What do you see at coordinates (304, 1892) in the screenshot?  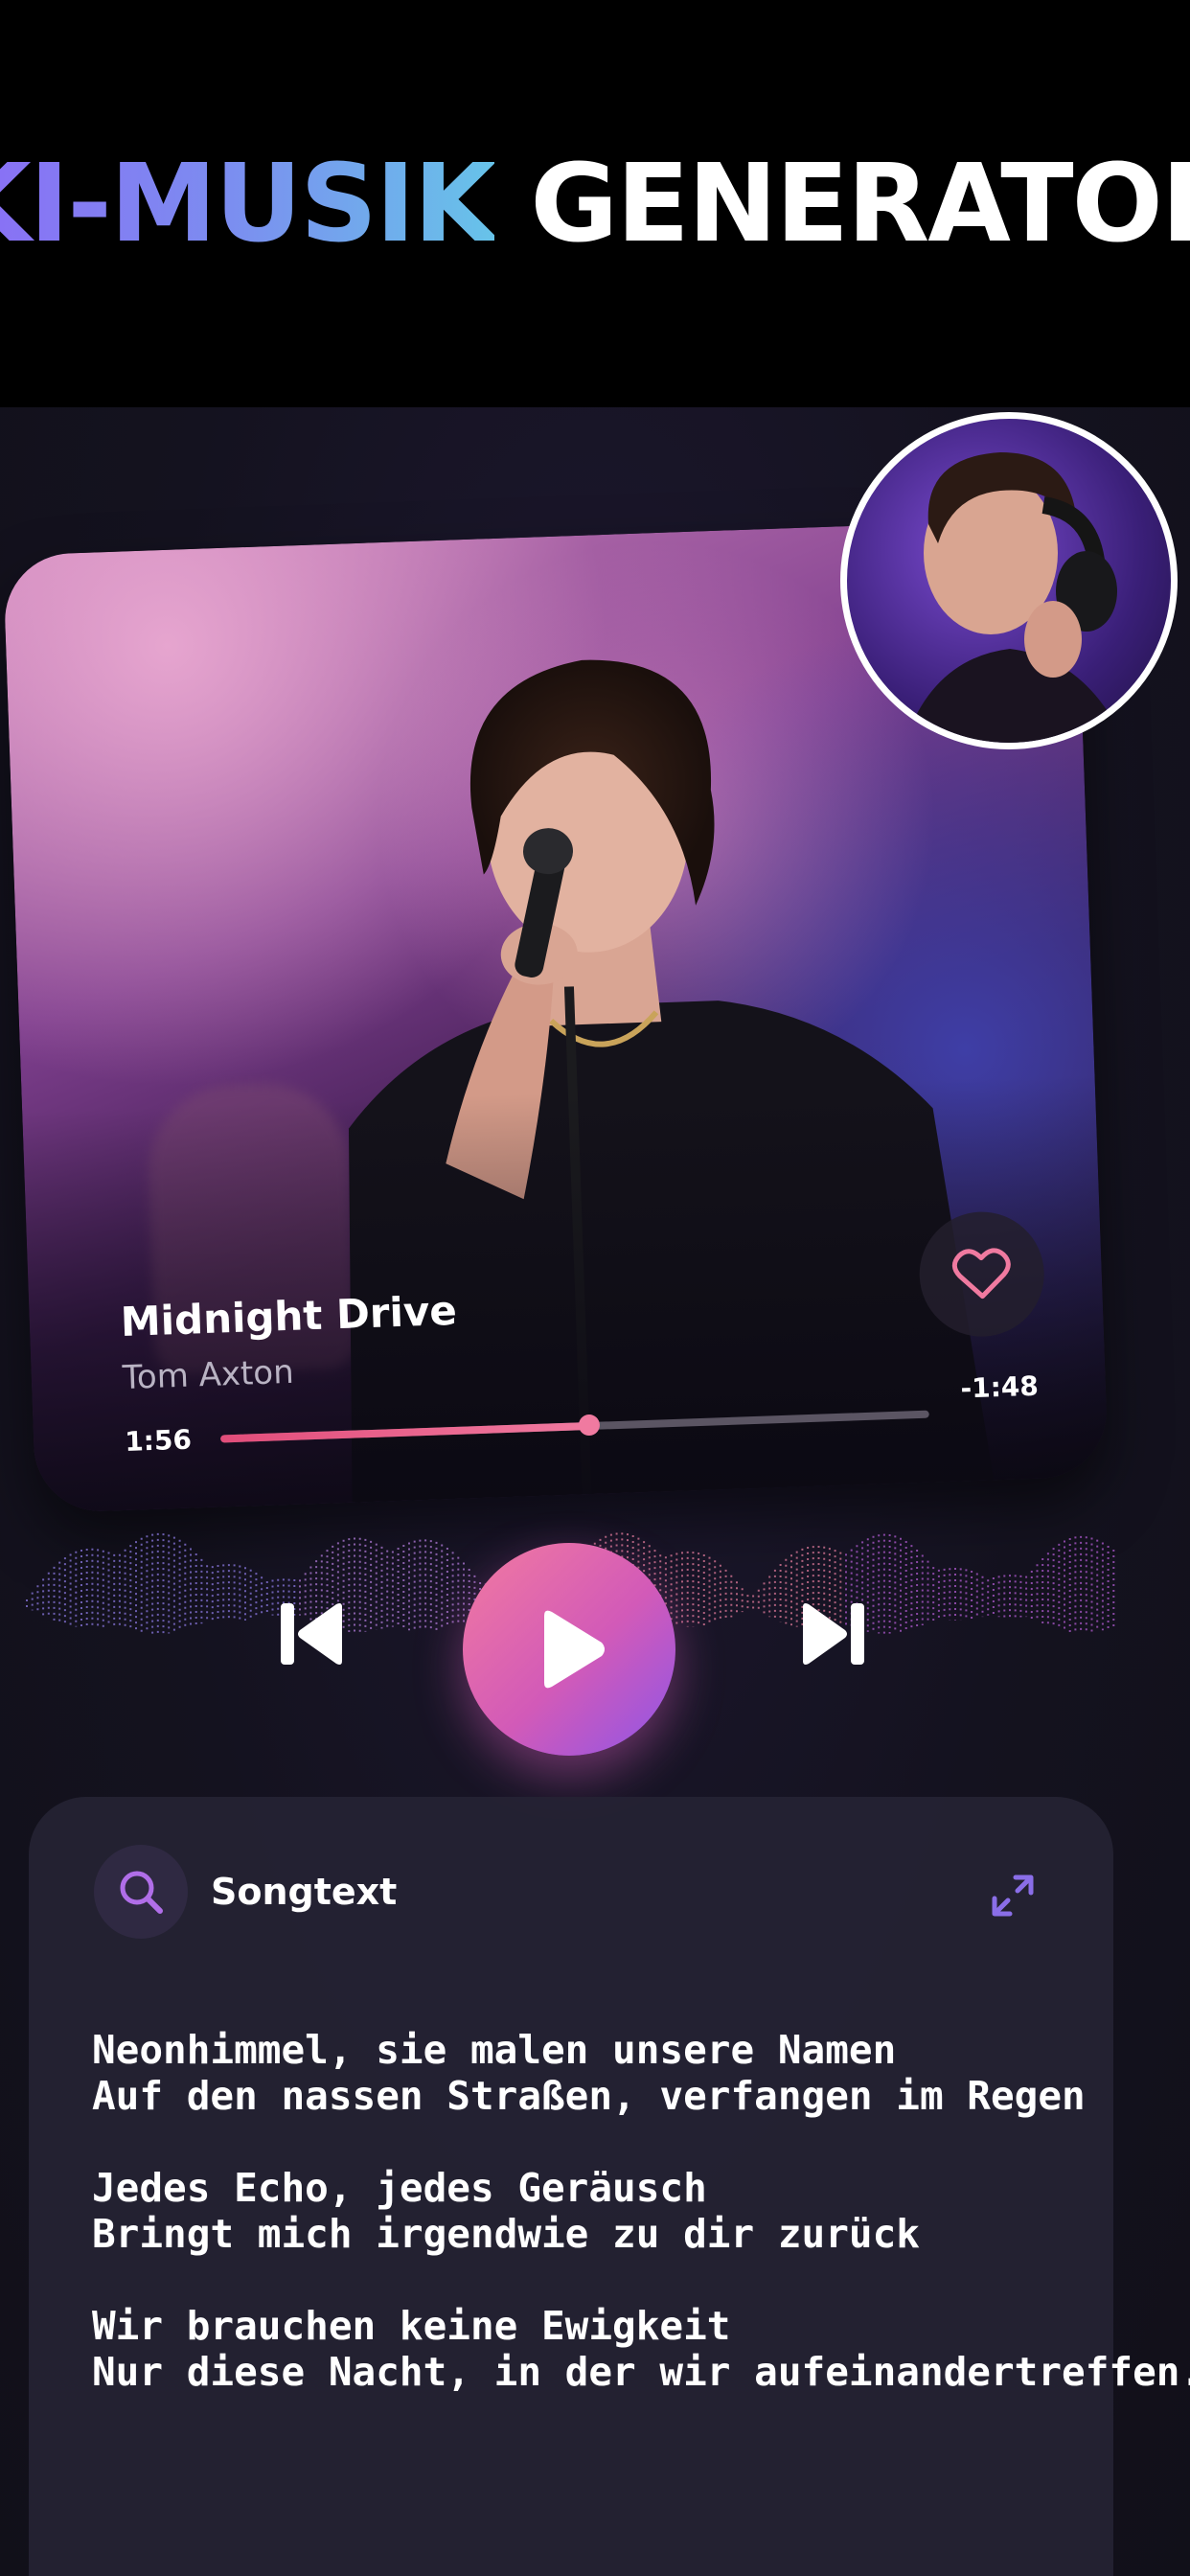 I see `lyrics-label: Songtext` at bounding box center [304, 1892].